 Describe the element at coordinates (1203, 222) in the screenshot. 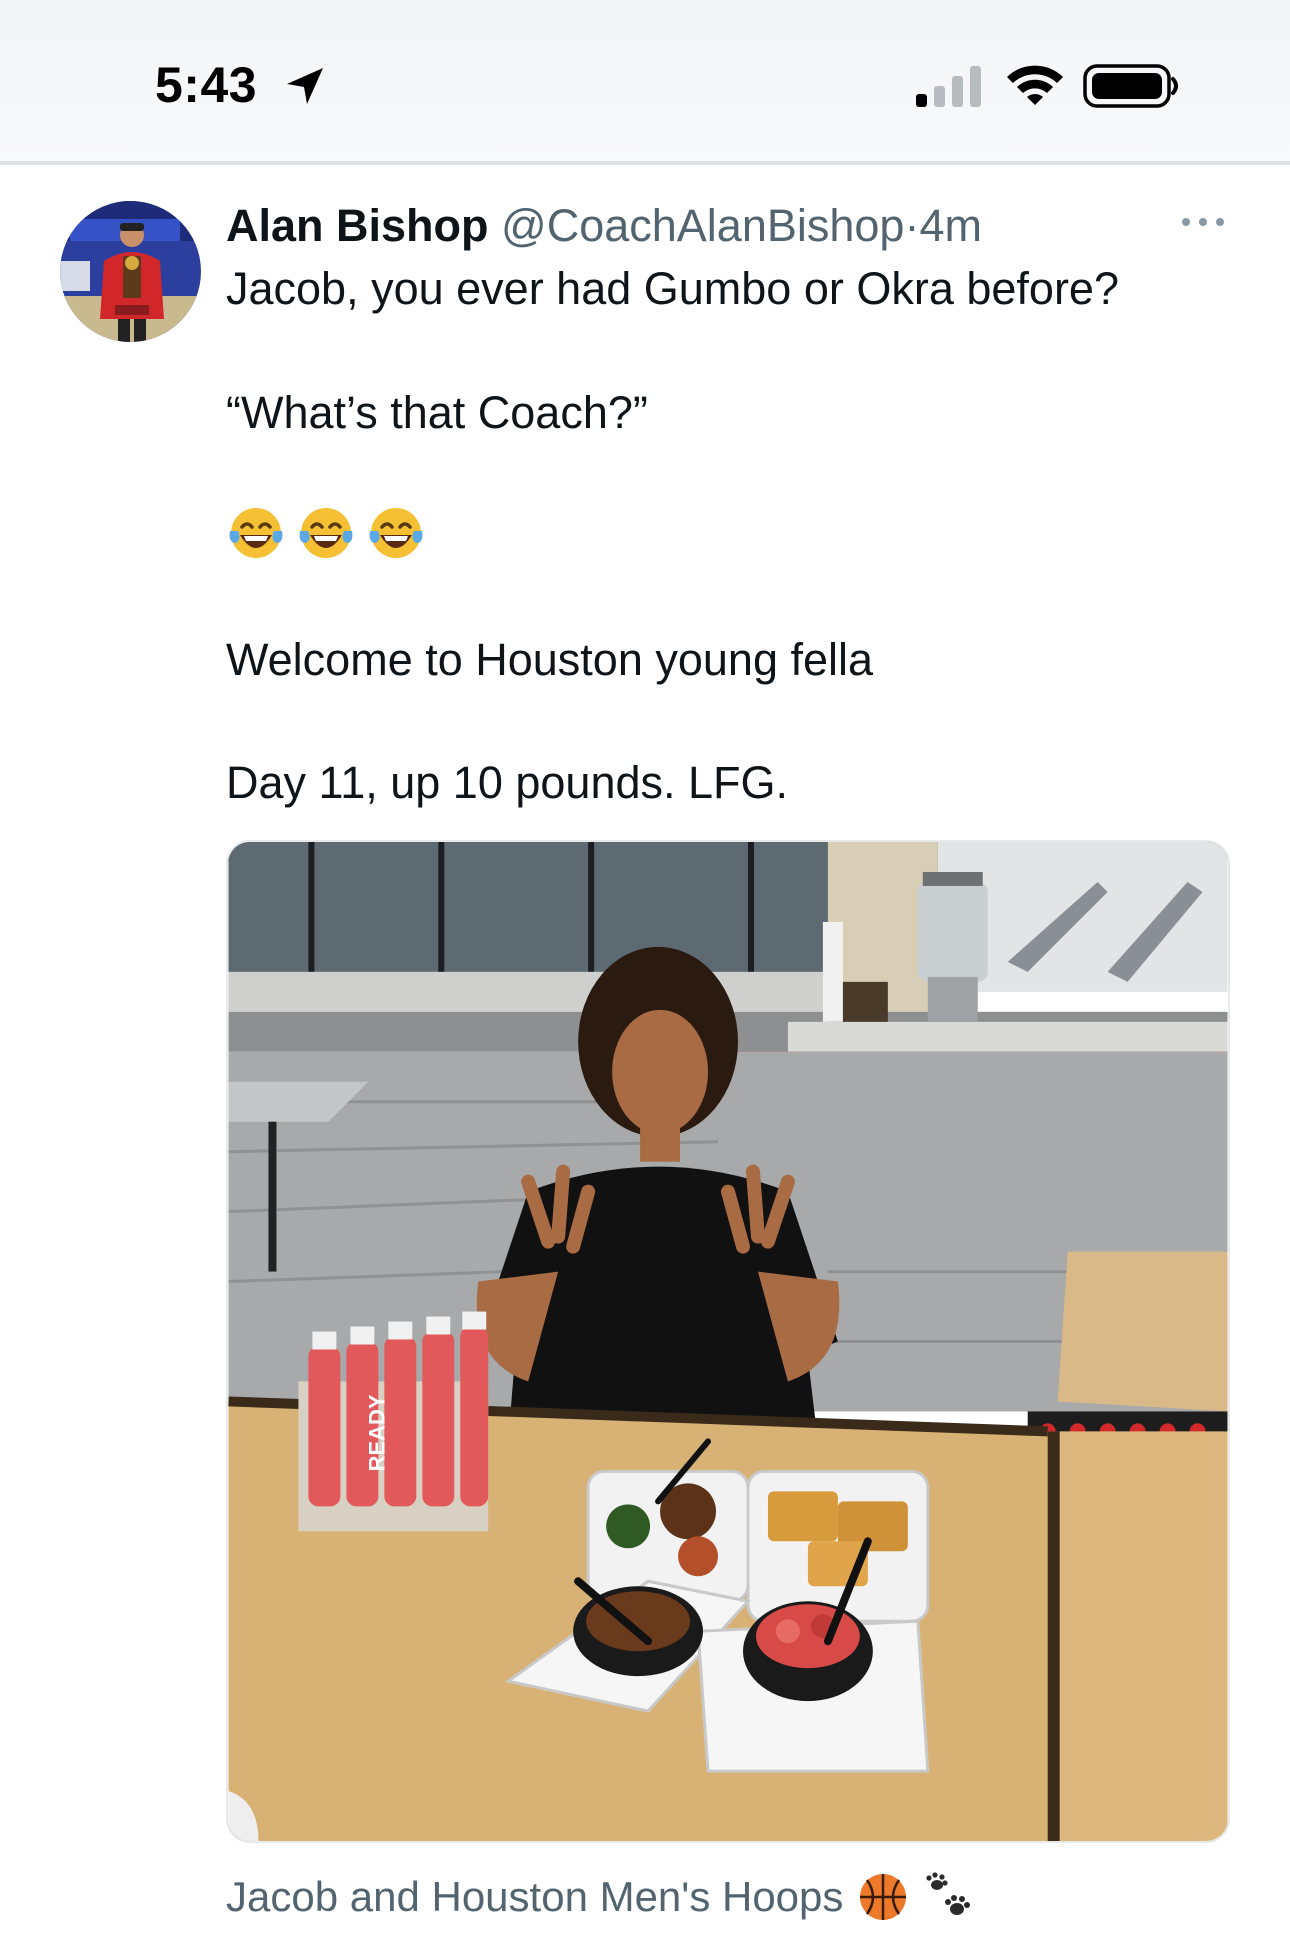

I see `more-options-icon` at that location.